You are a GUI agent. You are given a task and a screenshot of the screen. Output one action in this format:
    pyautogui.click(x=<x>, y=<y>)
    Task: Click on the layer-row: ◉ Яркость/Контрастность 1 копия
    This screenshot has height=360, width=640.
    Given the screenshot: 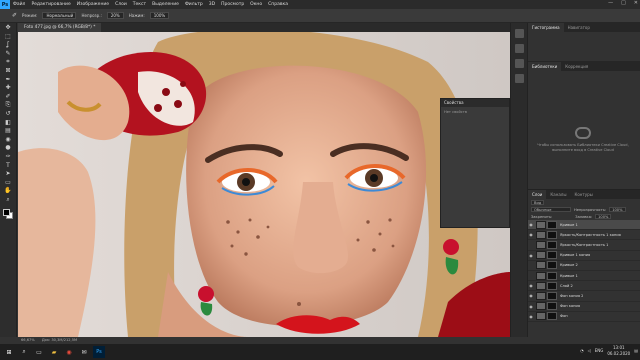 What is the action you would take?
    pyautogui.click(x=584, y=235)
    